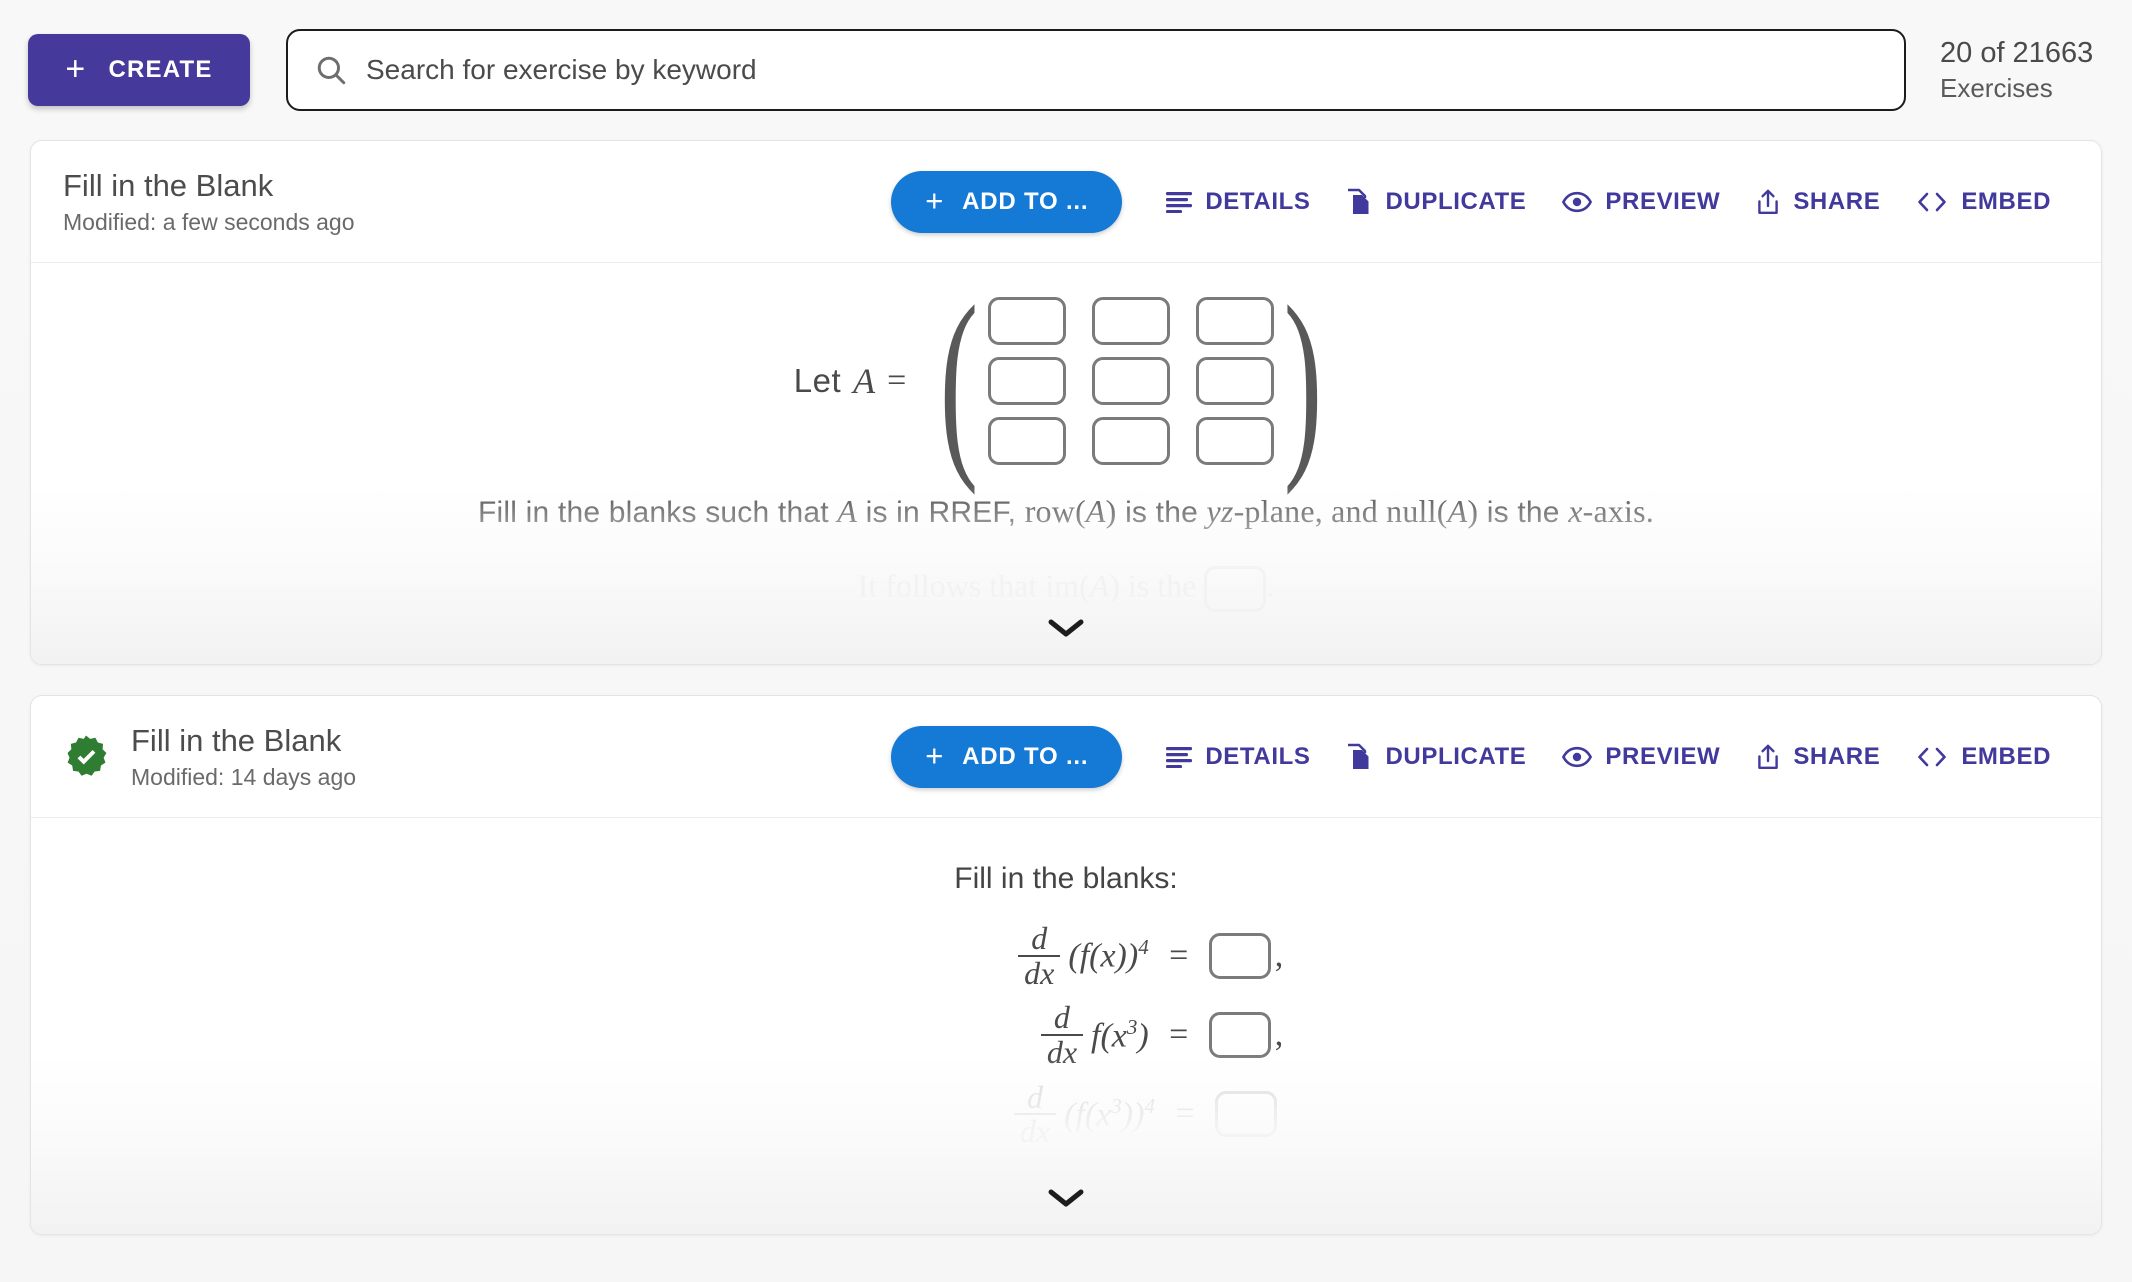  I want to click on code-brackets-icon, so click(1932, 202).